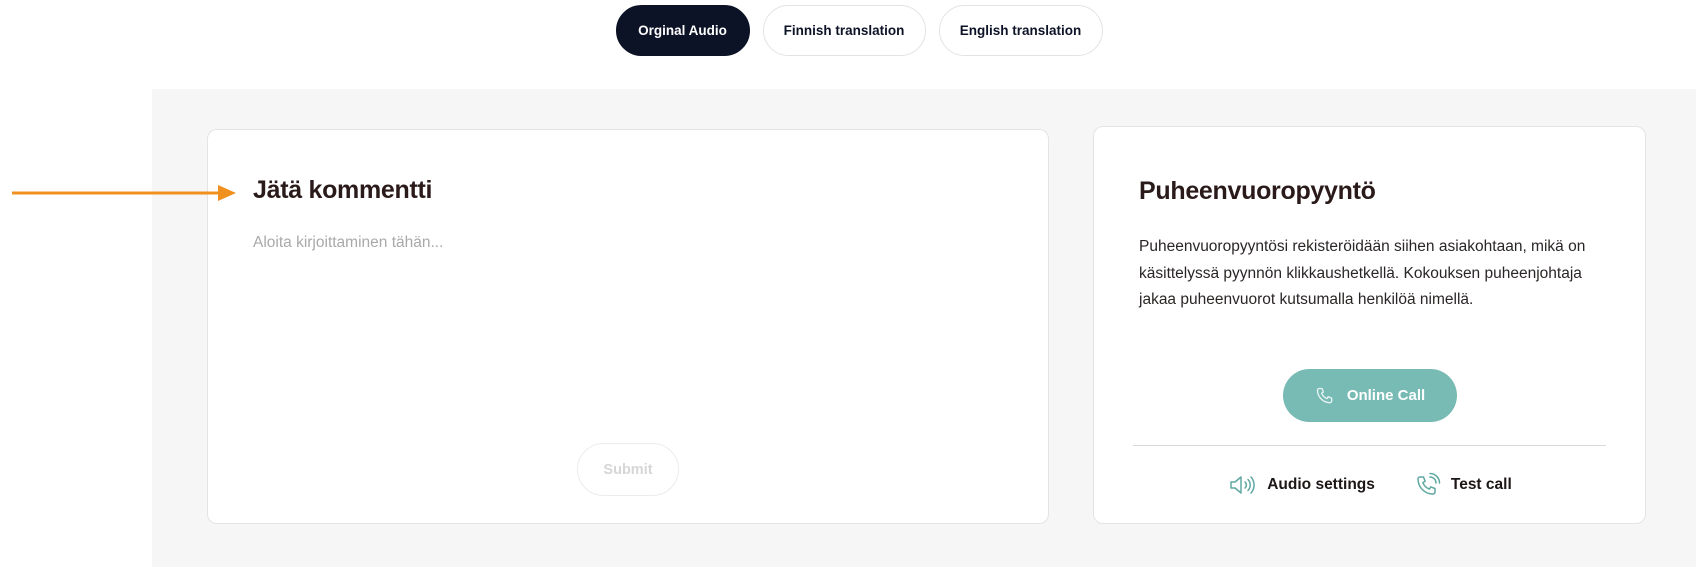 Image resolution: width=1696 pixels, height=567 pixels. Describe the element at coordinates (1257, 191) in the screenshot. I see `speech-request-title: Puheenvuoropyyntö` at that location.